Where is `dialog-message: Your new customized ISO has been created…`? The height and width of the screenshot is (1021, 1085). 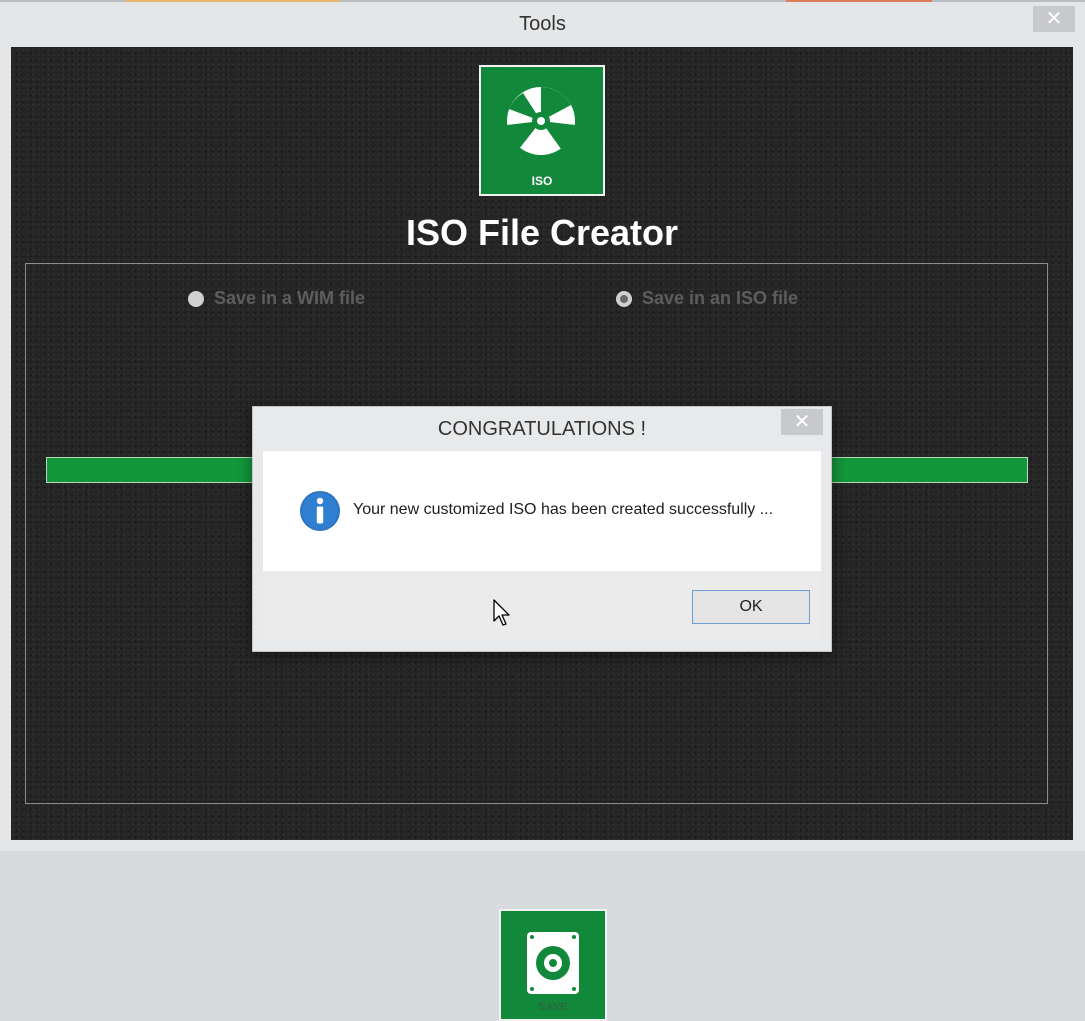
dialog-message: Your new customized ISO has been created… is located at coordinates (563, 509).